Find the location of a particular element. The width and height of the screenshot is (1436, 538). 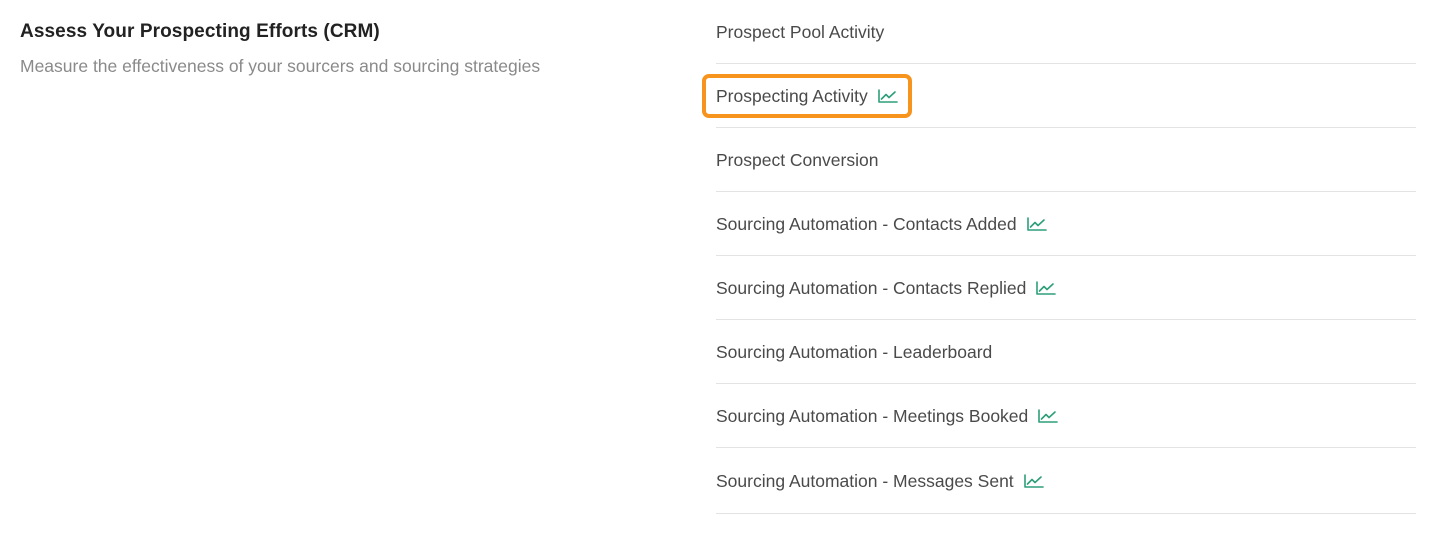

report-link-label: Sourcing Automation - Meetings Booked is located at coordinates (872, 416).